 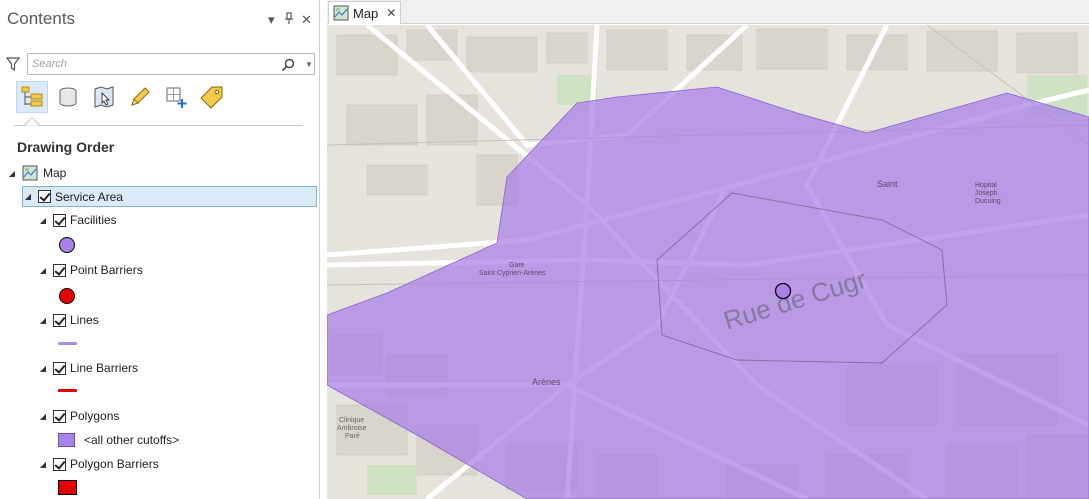 What do you see at coordinates (887, 184) in the screenshot?
I see `street-label-saint: Saint` at bounding box center [887, 184].